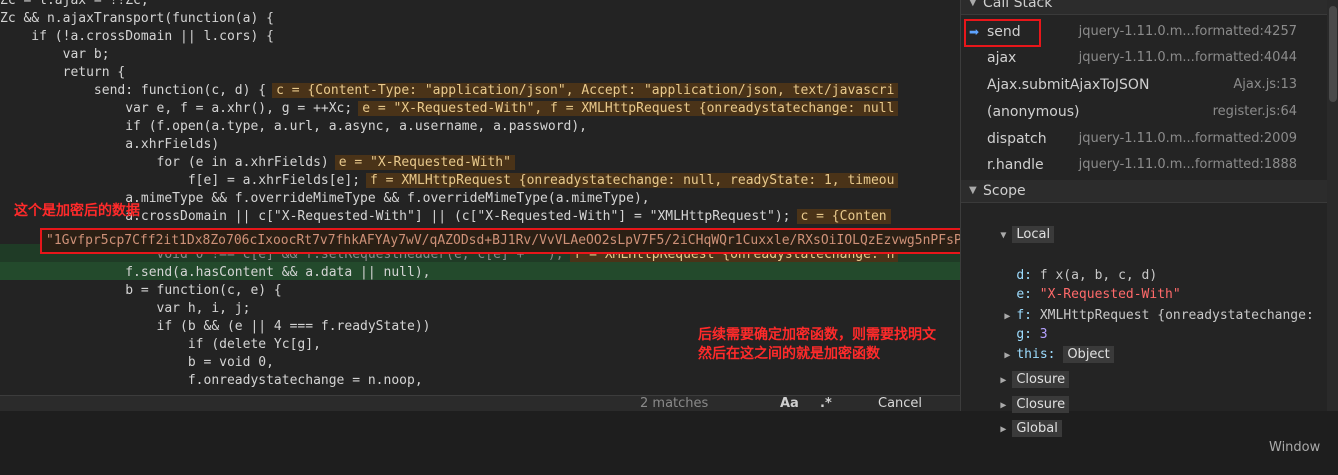 The width and height of the screenshot is (1338, 475). I want to click on sidebar-scrollbar, so click(1332, 205).